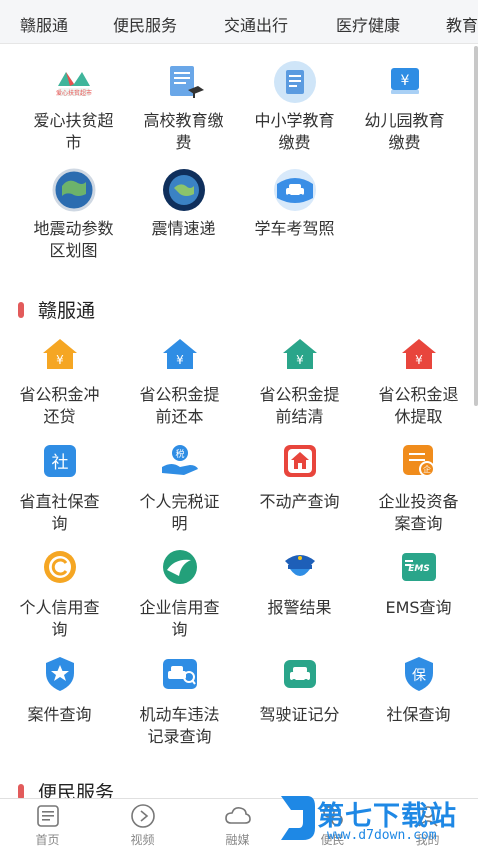 The height and width of the screenshot is (850, 478). I want to click on earthquake-map-icon, so click(74, 190).